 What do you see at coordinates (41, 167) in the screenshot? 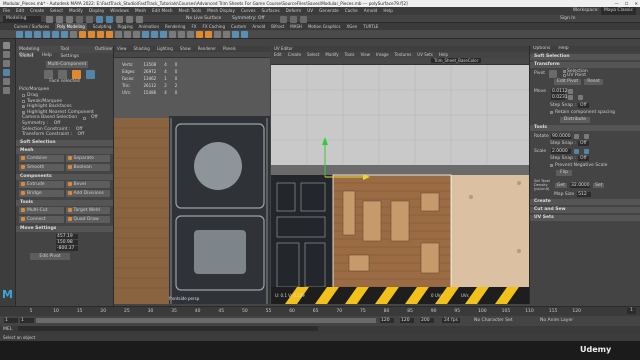
I see `smooth-button: Smooth` at bounding box center [41, 167].